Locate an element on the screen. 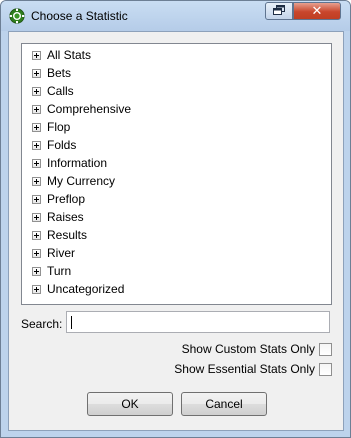 The width and height of the screenshot is (351, 438). search-input is located at coordinates (198, 322).